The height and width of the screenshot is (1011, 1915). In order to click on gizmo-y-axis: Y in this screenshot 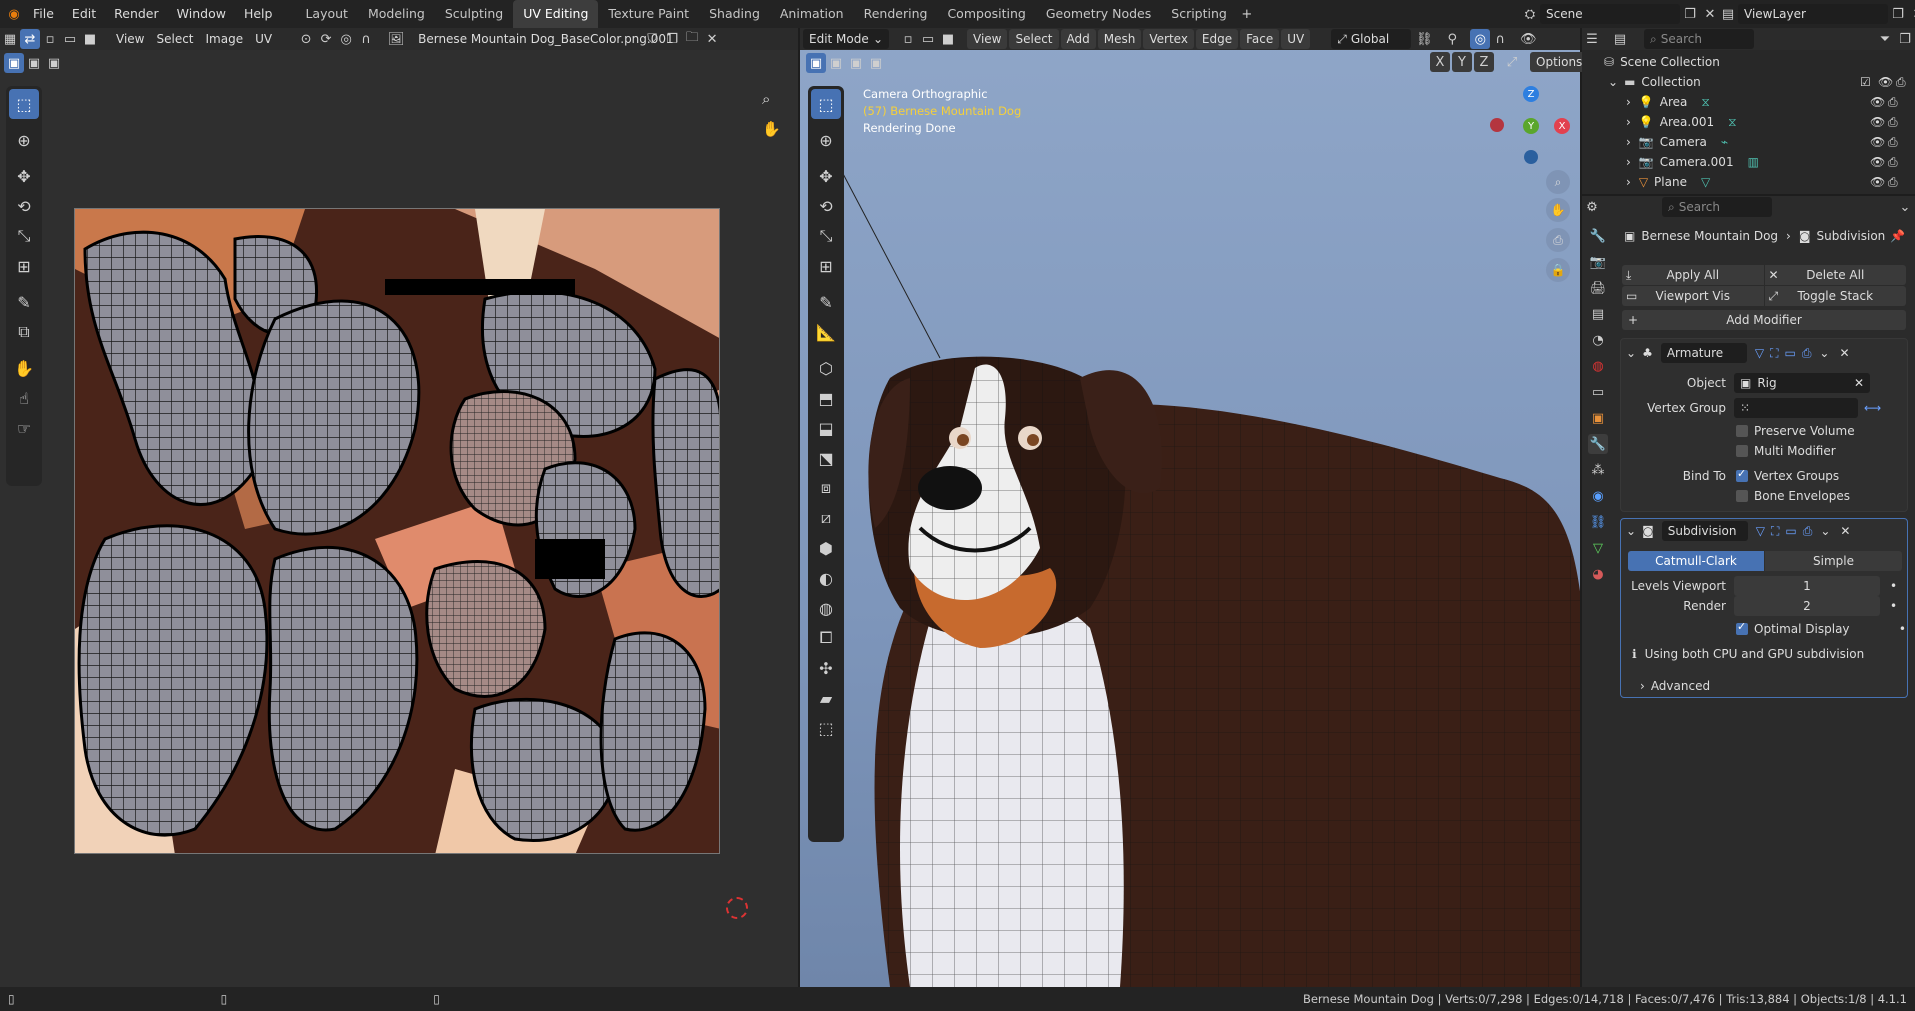, I will do `click(1531, 126)`.